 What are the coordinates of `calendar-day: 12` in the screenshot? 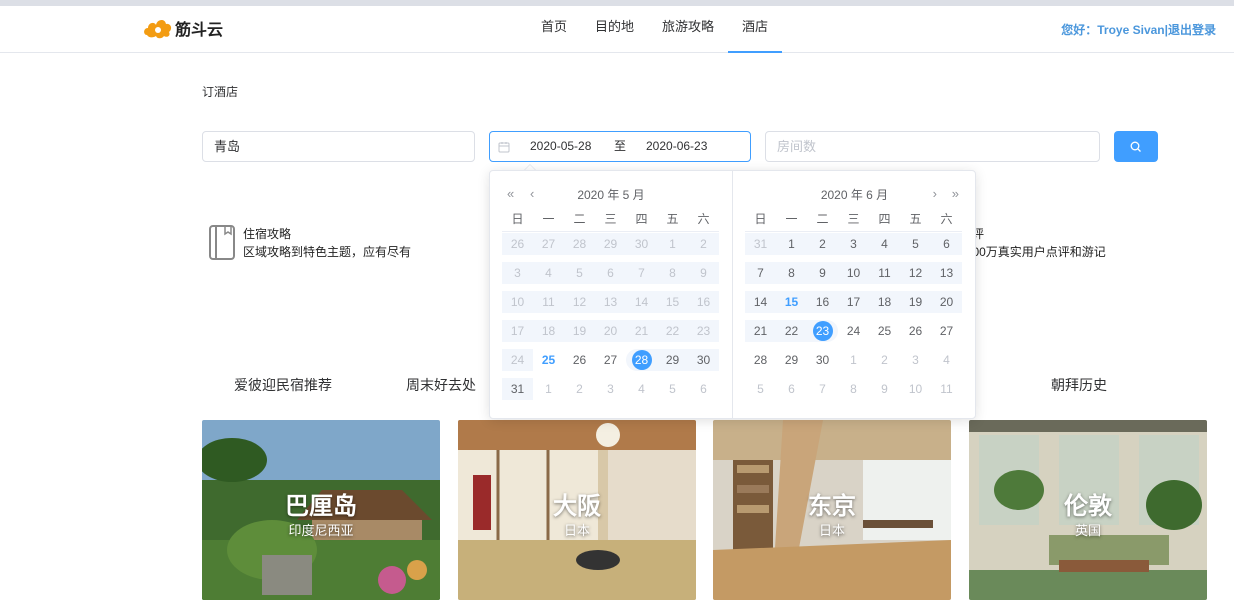 It's located at (915, 272).